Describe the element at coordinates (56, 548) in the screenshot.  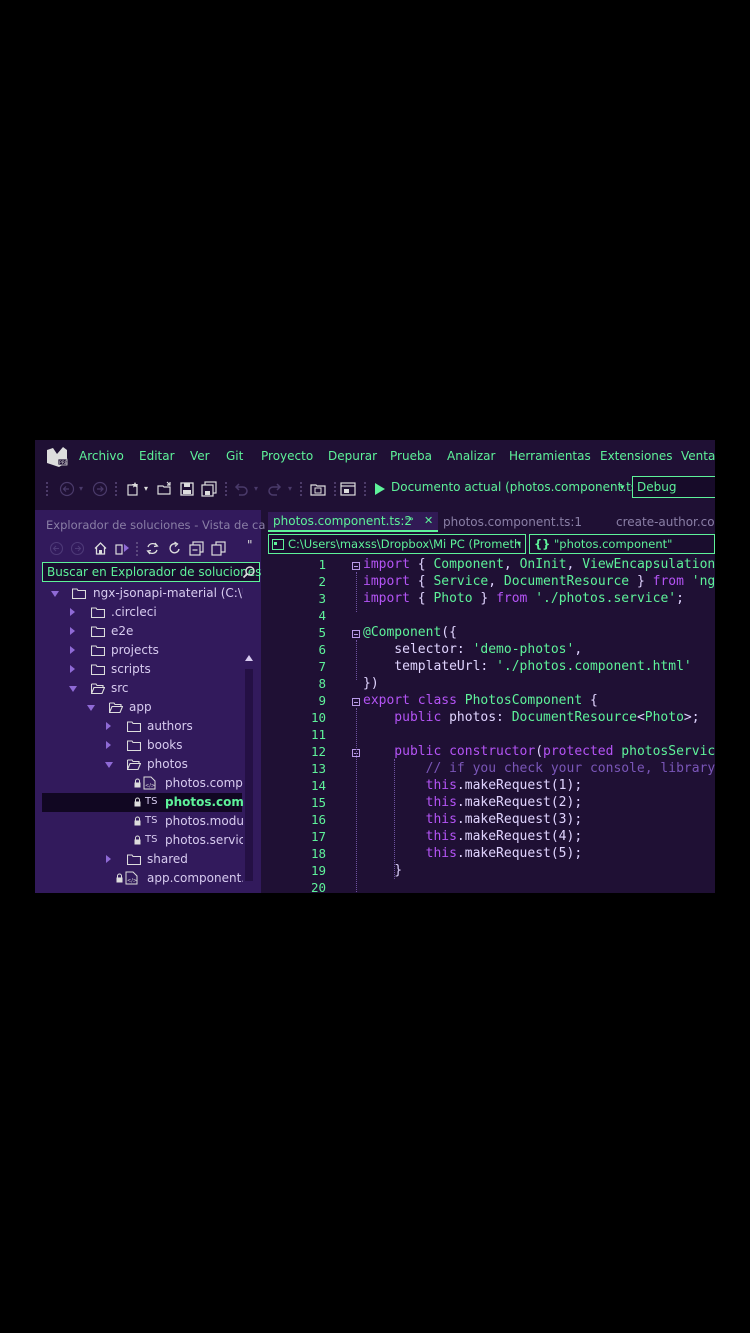
I see `explorer-back-icon` at that location.